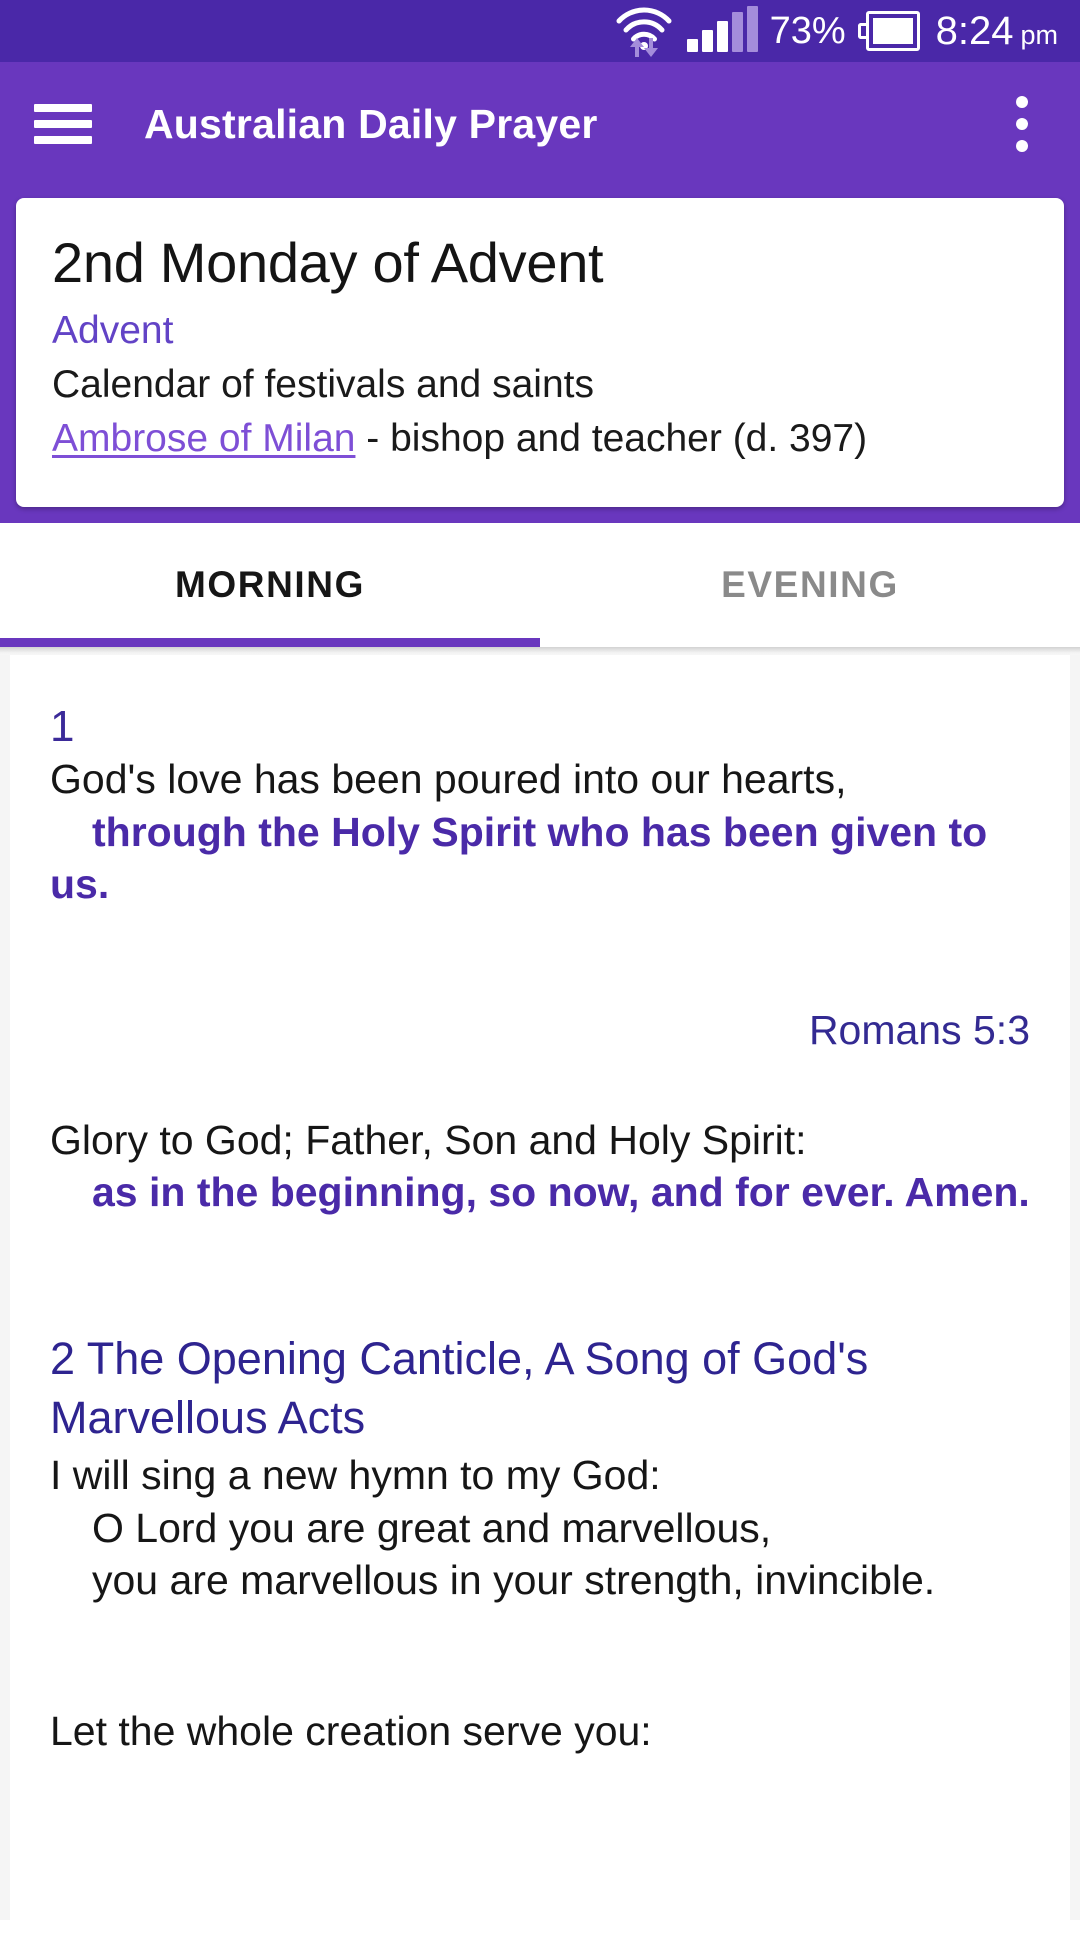  Describe the element at coordinates (722, 29) in the screenshot. I see `cell-signal-icon` at that location.